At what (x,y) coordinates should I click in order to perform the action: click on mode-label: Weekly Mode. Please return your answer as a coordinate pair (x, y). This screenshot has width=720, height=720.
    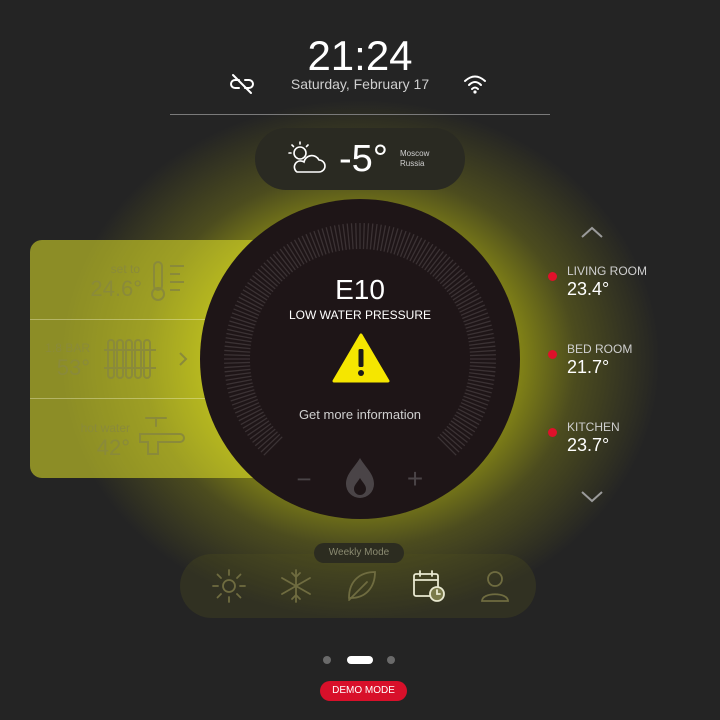
    Looking at the image, I should click on (359, 553).